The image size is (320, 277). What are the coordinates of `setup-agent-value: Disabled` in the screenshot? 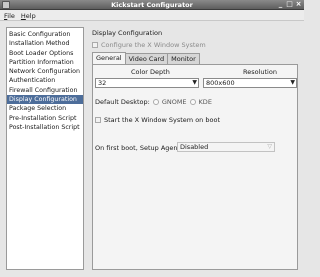 It's located at (194, 147).